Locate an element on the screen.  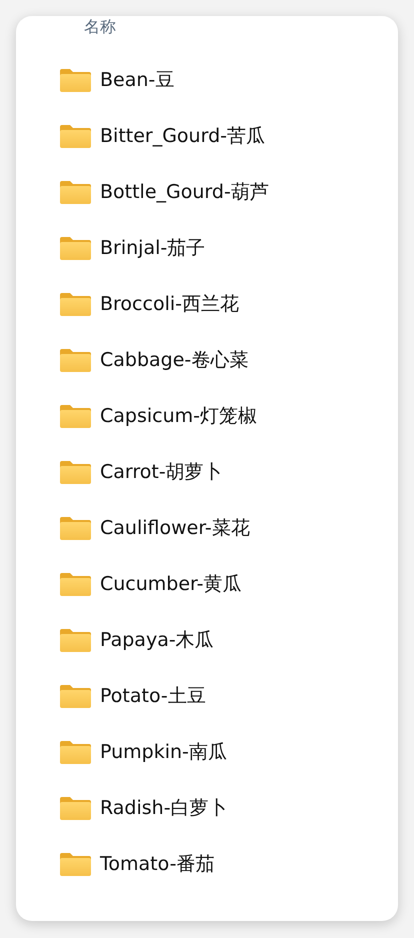
folder-item: Cauliflower-菜花 is located at coordinates (207, 528).